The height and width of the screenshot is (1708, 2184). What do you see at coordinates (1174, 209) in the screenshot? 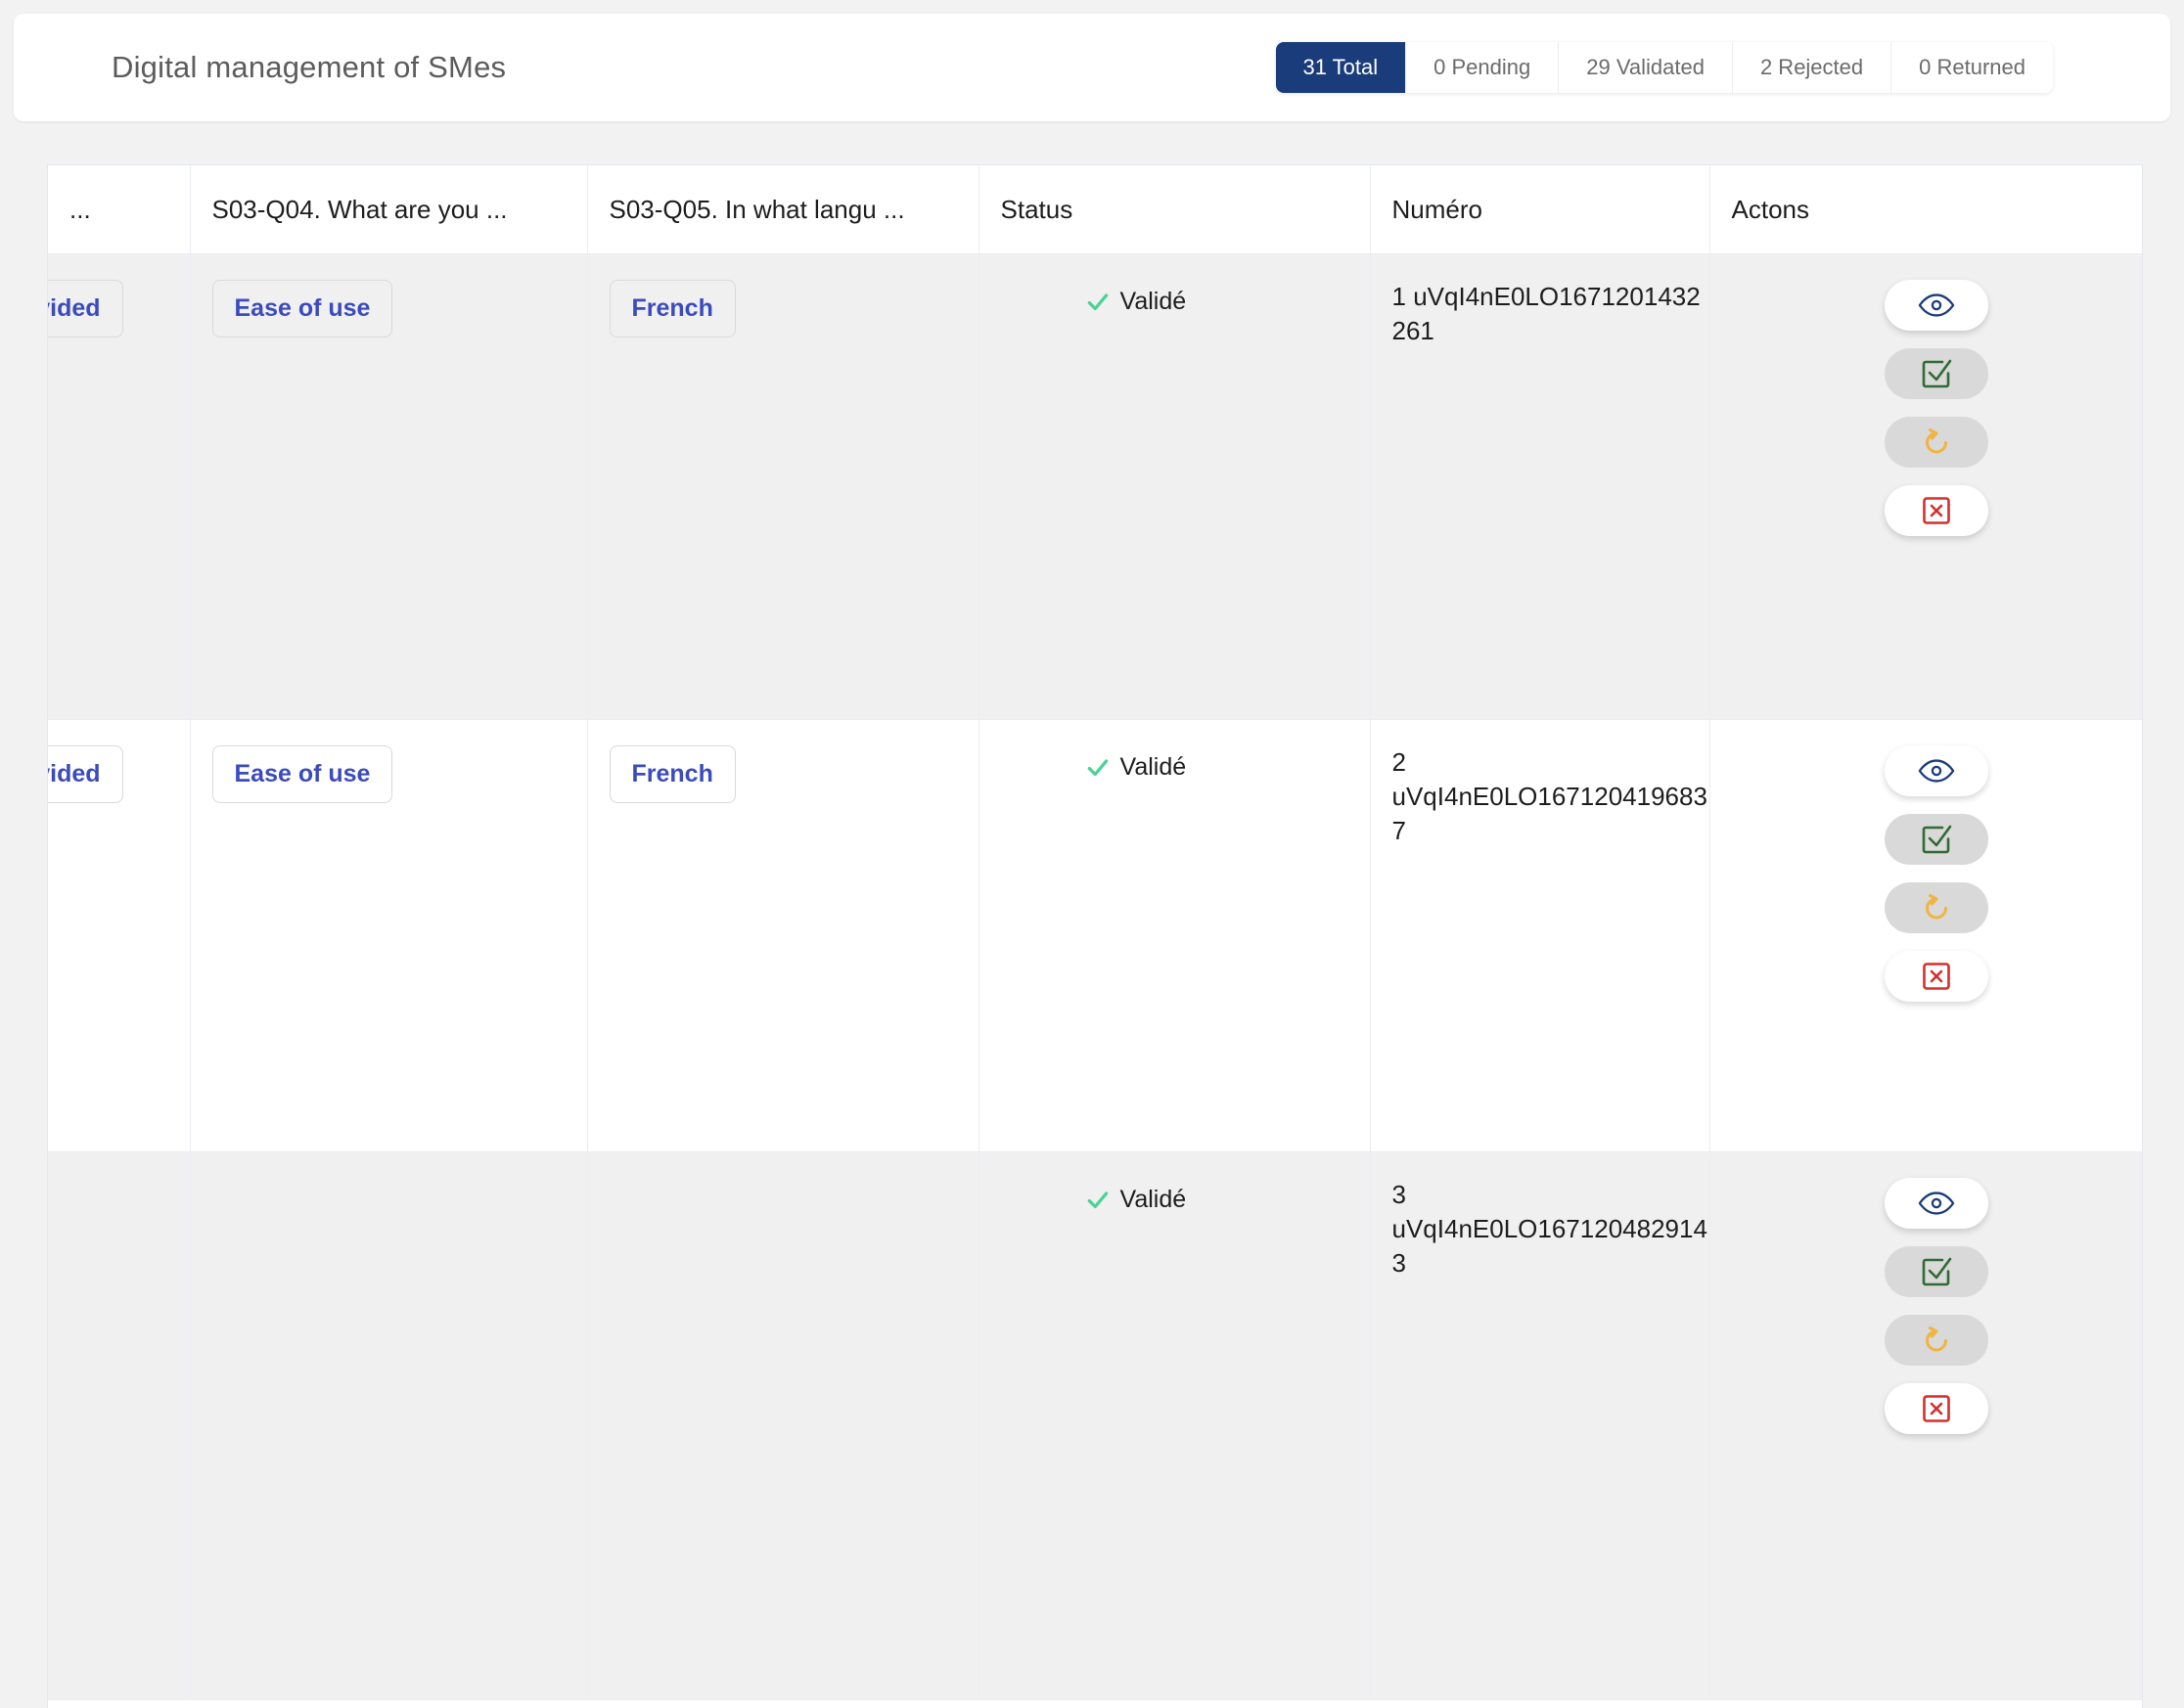
I see `column-header-status: Status` at bounding box center [1174, 209].